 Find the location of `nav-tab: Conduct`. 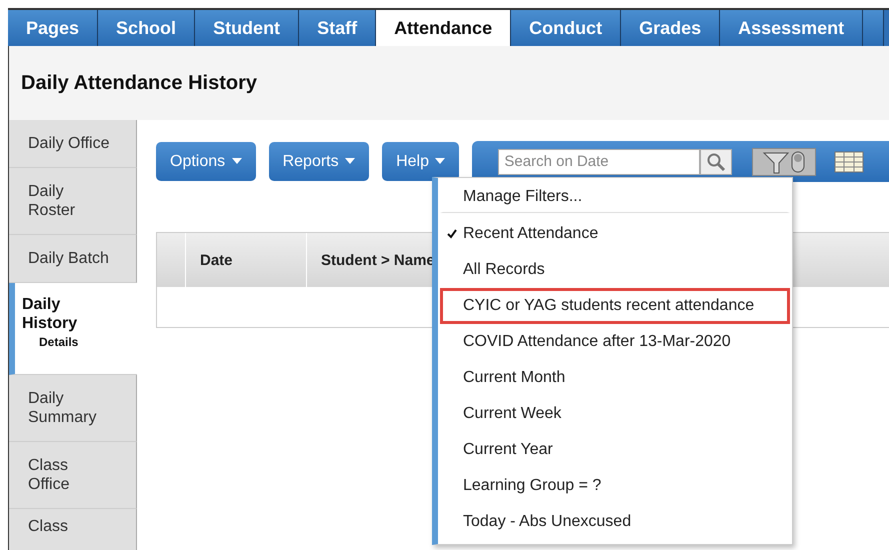

nav-tab: Conduct is located at coordinates (566, 28).